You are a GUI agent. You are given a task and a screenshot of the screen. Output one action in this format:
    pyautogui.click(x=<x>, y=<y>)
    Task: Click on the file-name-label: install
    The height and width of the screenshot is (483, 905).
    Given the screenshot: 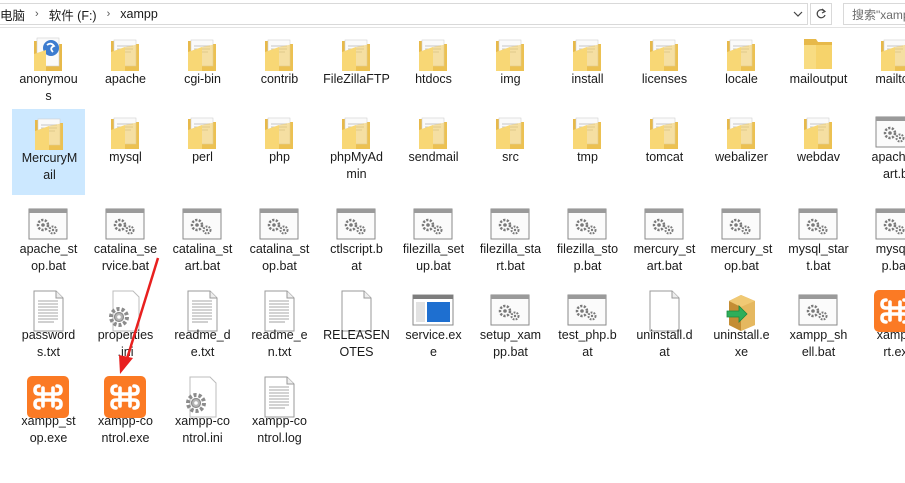 What is the action you would take?
    pyautogui.click(x=587, y=79)
    